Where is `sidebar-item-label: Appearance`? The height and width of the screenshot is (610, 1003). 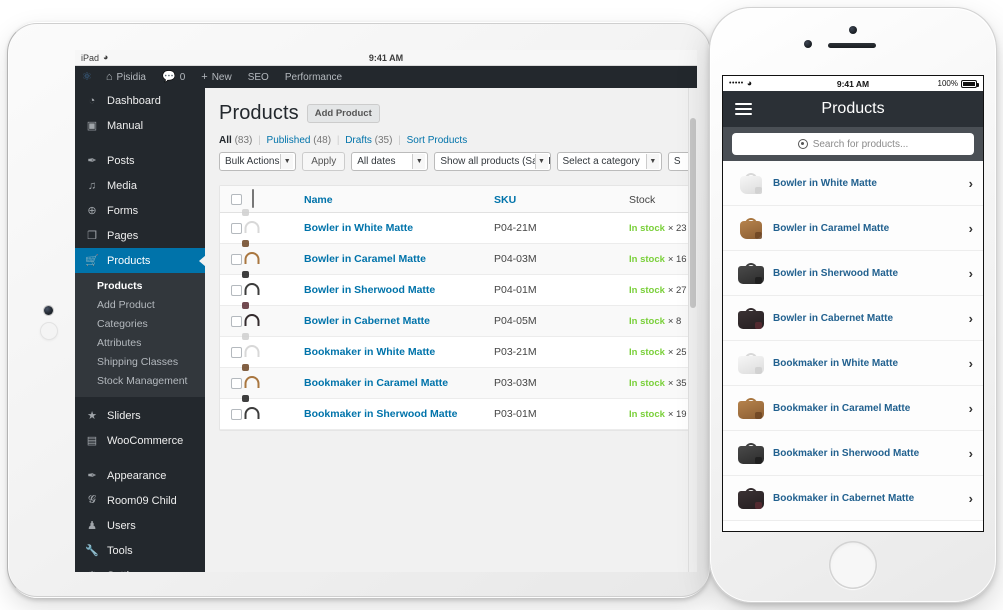
sidebar-item-label: Appearance is located at coordinates (137, 475).